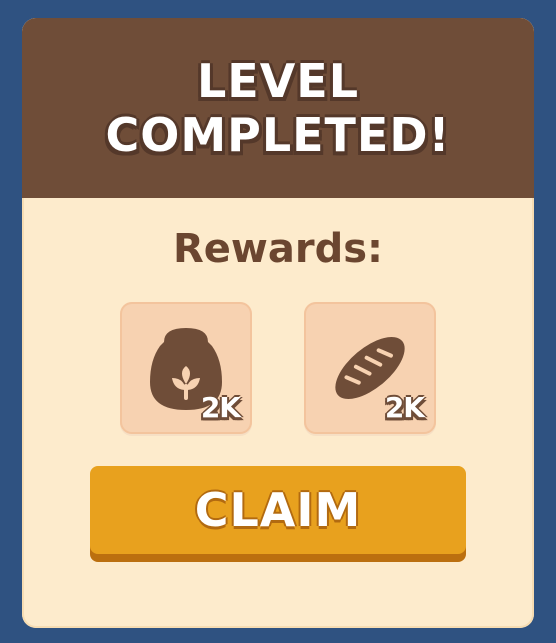  What do you see at coordinates (278, 249) in the screenshot?
I see `rewards-label: Rewards:` at bounding box center [278, 249].